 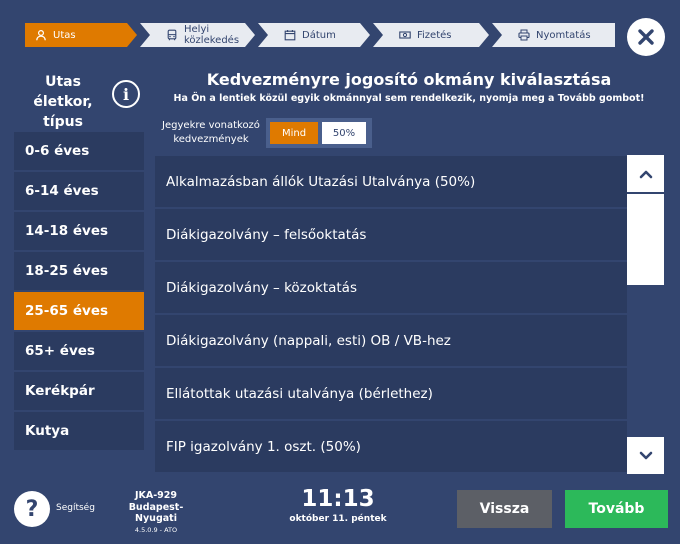 What do you see at coordinates (211, 132) in the screenshot?
I see `discount-filter-label: Jegyekre vonatkozó kedvezmények` at bounding box center [211, 132].